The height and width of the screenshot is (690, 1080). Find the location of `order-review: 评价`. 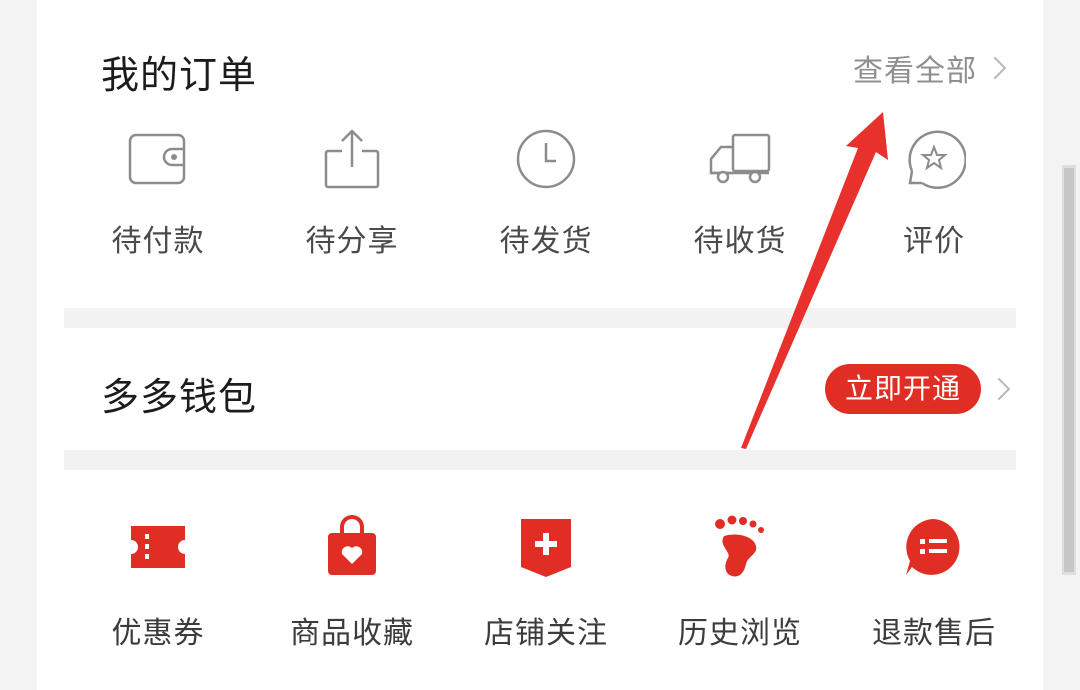

order-review: 评价 is located at coordinates (934, 193).